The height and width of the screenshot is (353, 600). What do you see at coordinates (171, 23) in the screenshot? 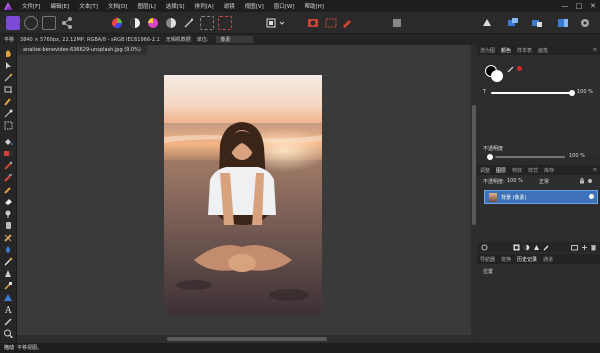
I see `white-balance-button` at bounding box center [171, 23].